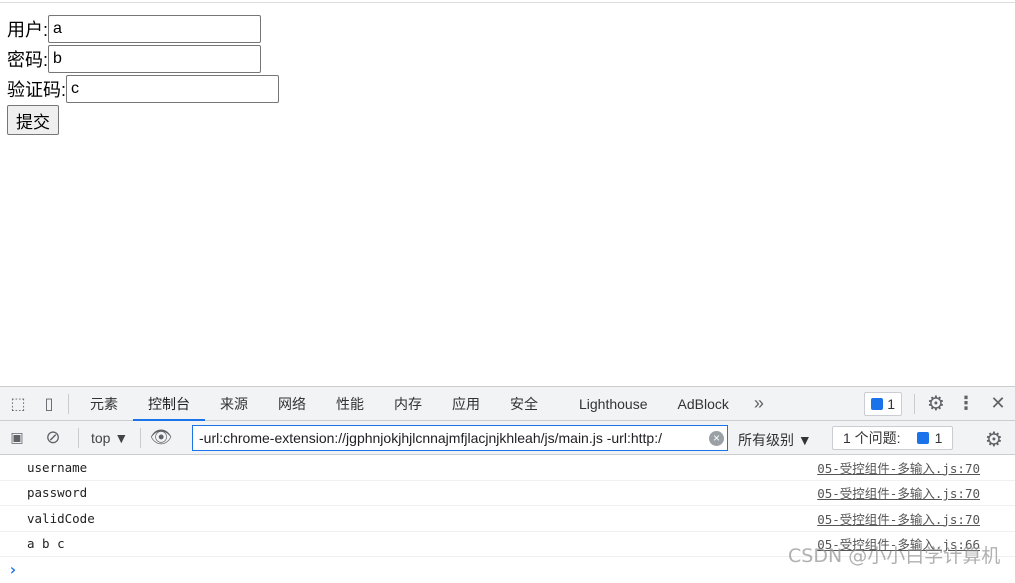 This screenshot has height=583, width=1015. Describe the element at coordinates (155, 29) in the screenshot. I see `username-input` at that location.